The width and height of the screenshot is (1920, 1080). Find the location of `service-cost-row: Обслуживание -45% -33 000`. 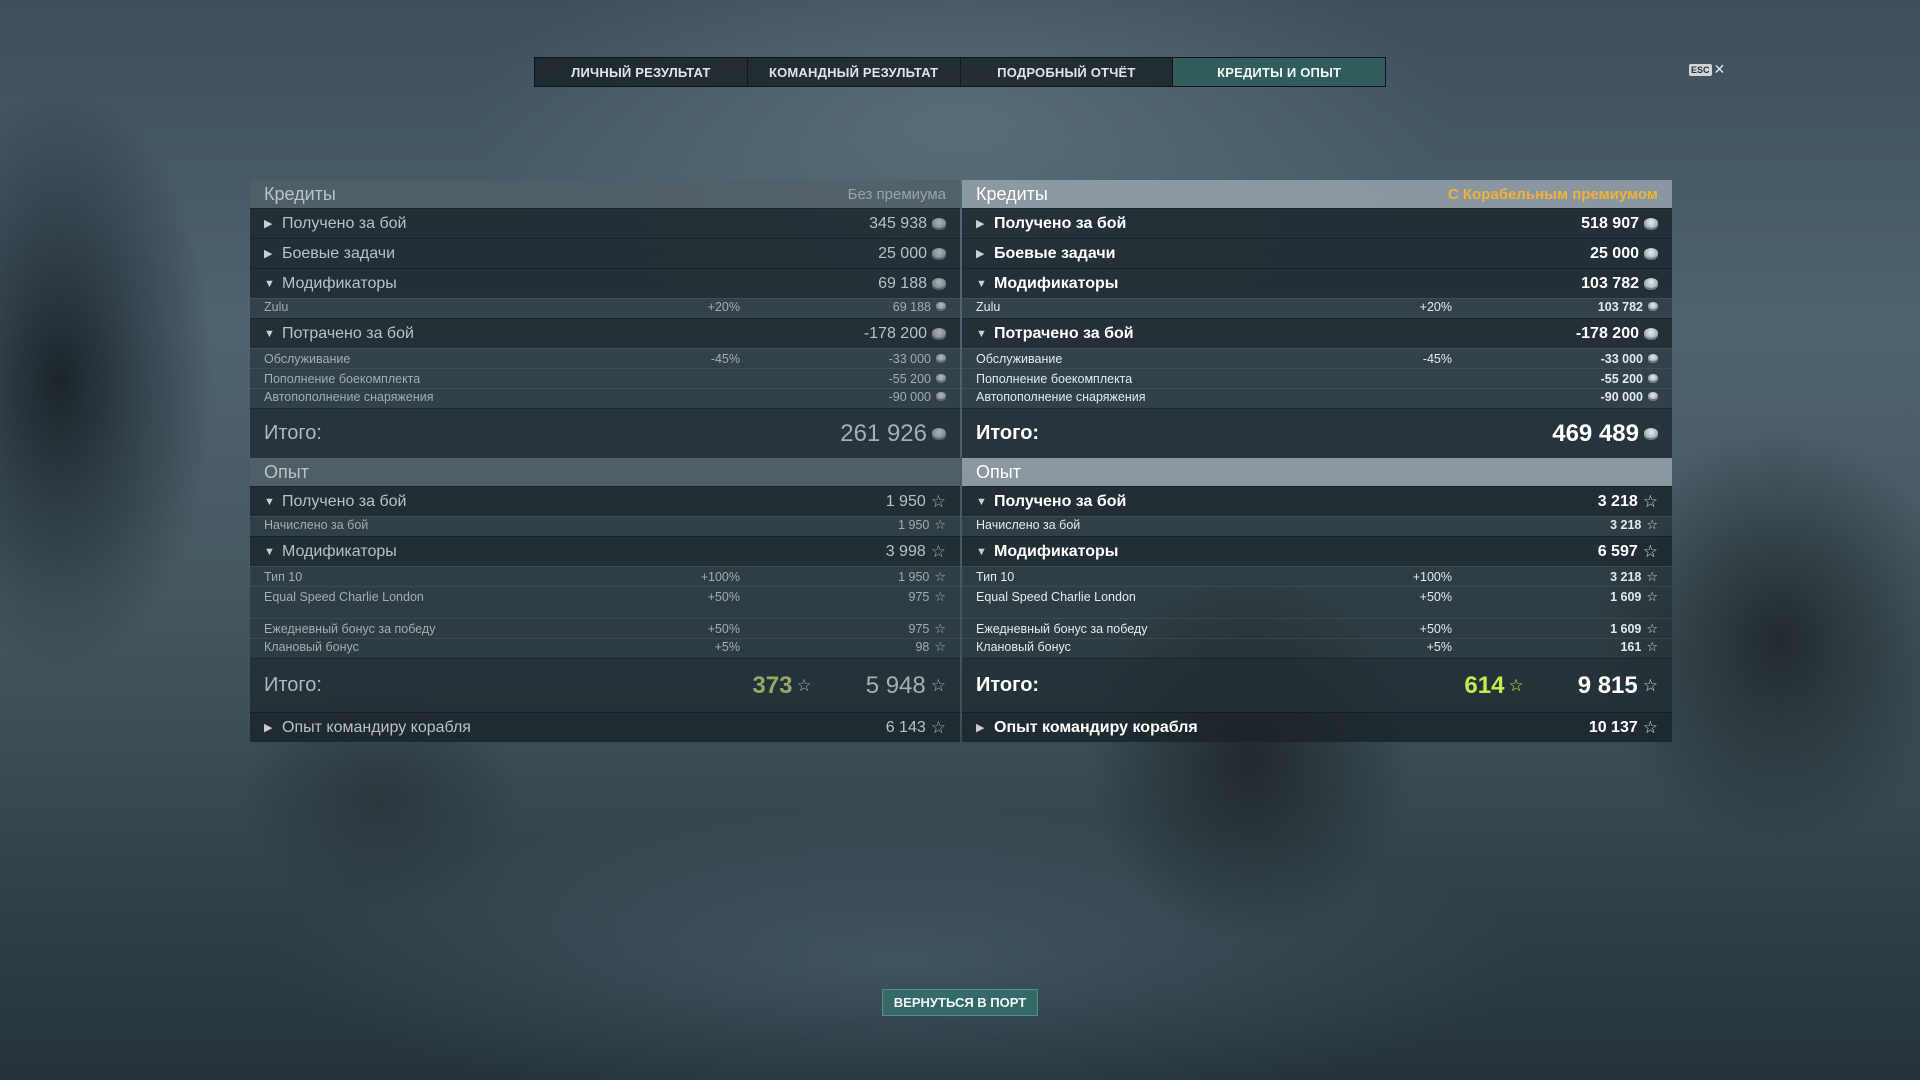

service-cost-row: Обслуживание -45% -33 000 is located at coordinates (605, 358).